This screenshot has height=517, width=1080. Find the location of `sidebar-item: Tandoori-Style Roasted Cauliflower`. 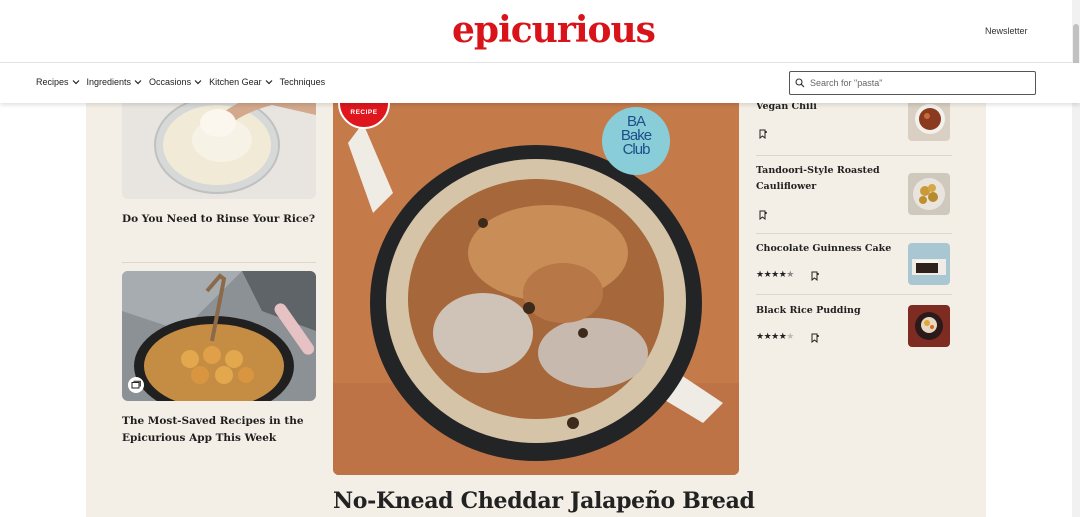

sidebar-item: Tandoori-Style Roasted Cauliflower is located at coordinates (854, 198).